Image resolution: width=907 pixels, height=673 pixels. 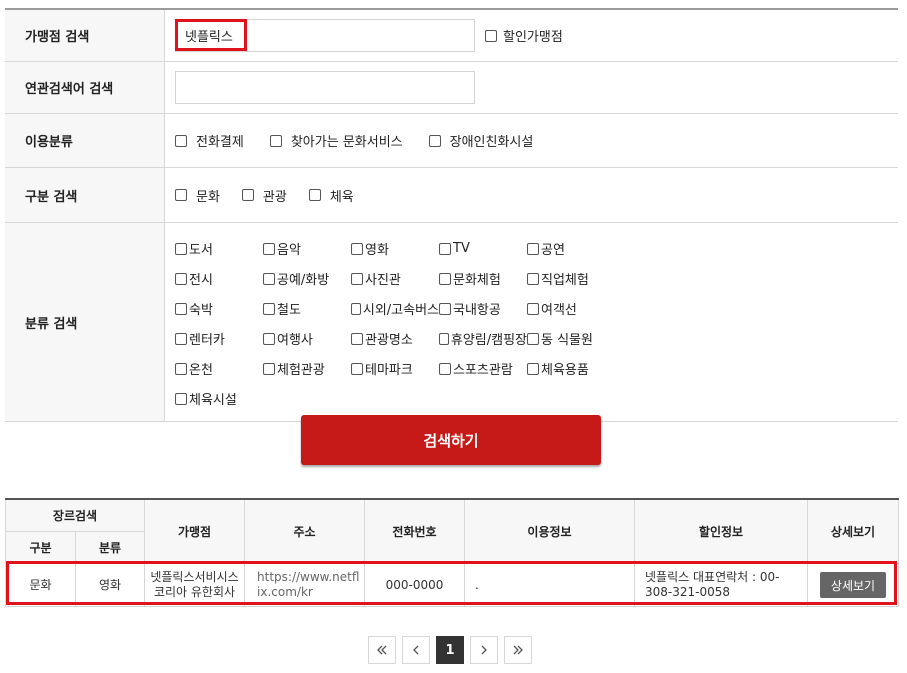 What do you see at coordinates (571, 308) in the screenshot?
I see `category-option: 여객선` at bounding box center [571, 308].